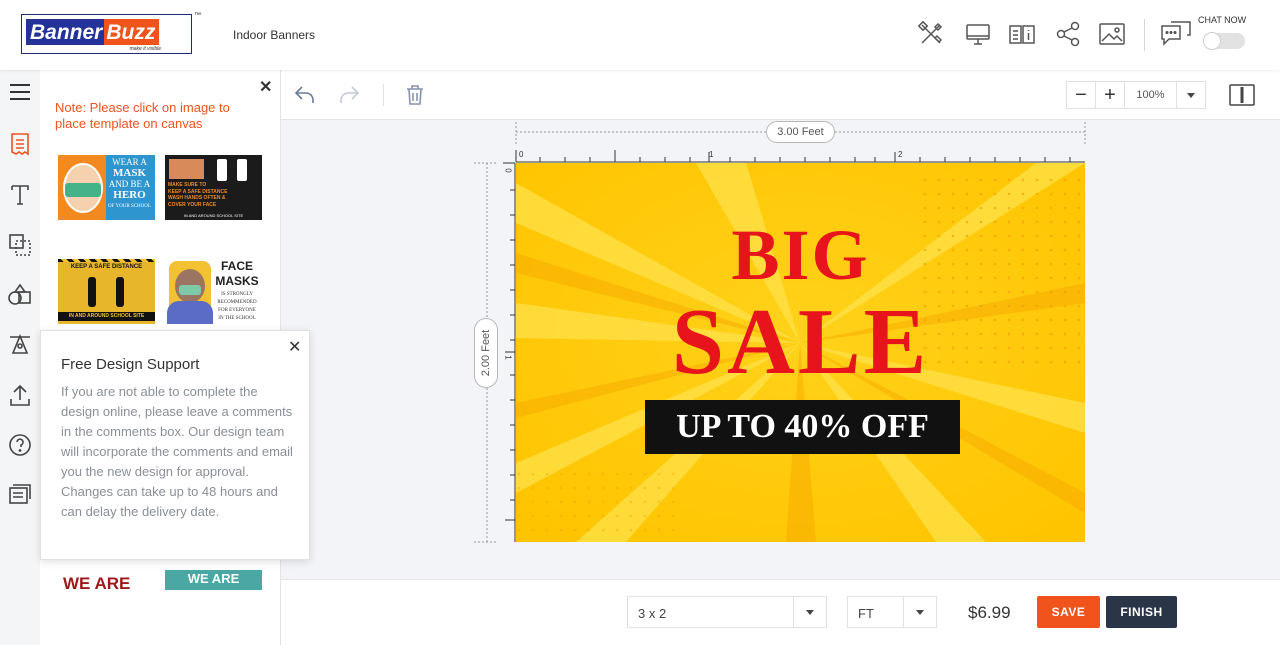 This screenshot has width=1280, height=645. What do you see at coordinates (294, 347) in the screenshot?
I see `popup-close-icon: ✕` at bounding box center [294, 347].